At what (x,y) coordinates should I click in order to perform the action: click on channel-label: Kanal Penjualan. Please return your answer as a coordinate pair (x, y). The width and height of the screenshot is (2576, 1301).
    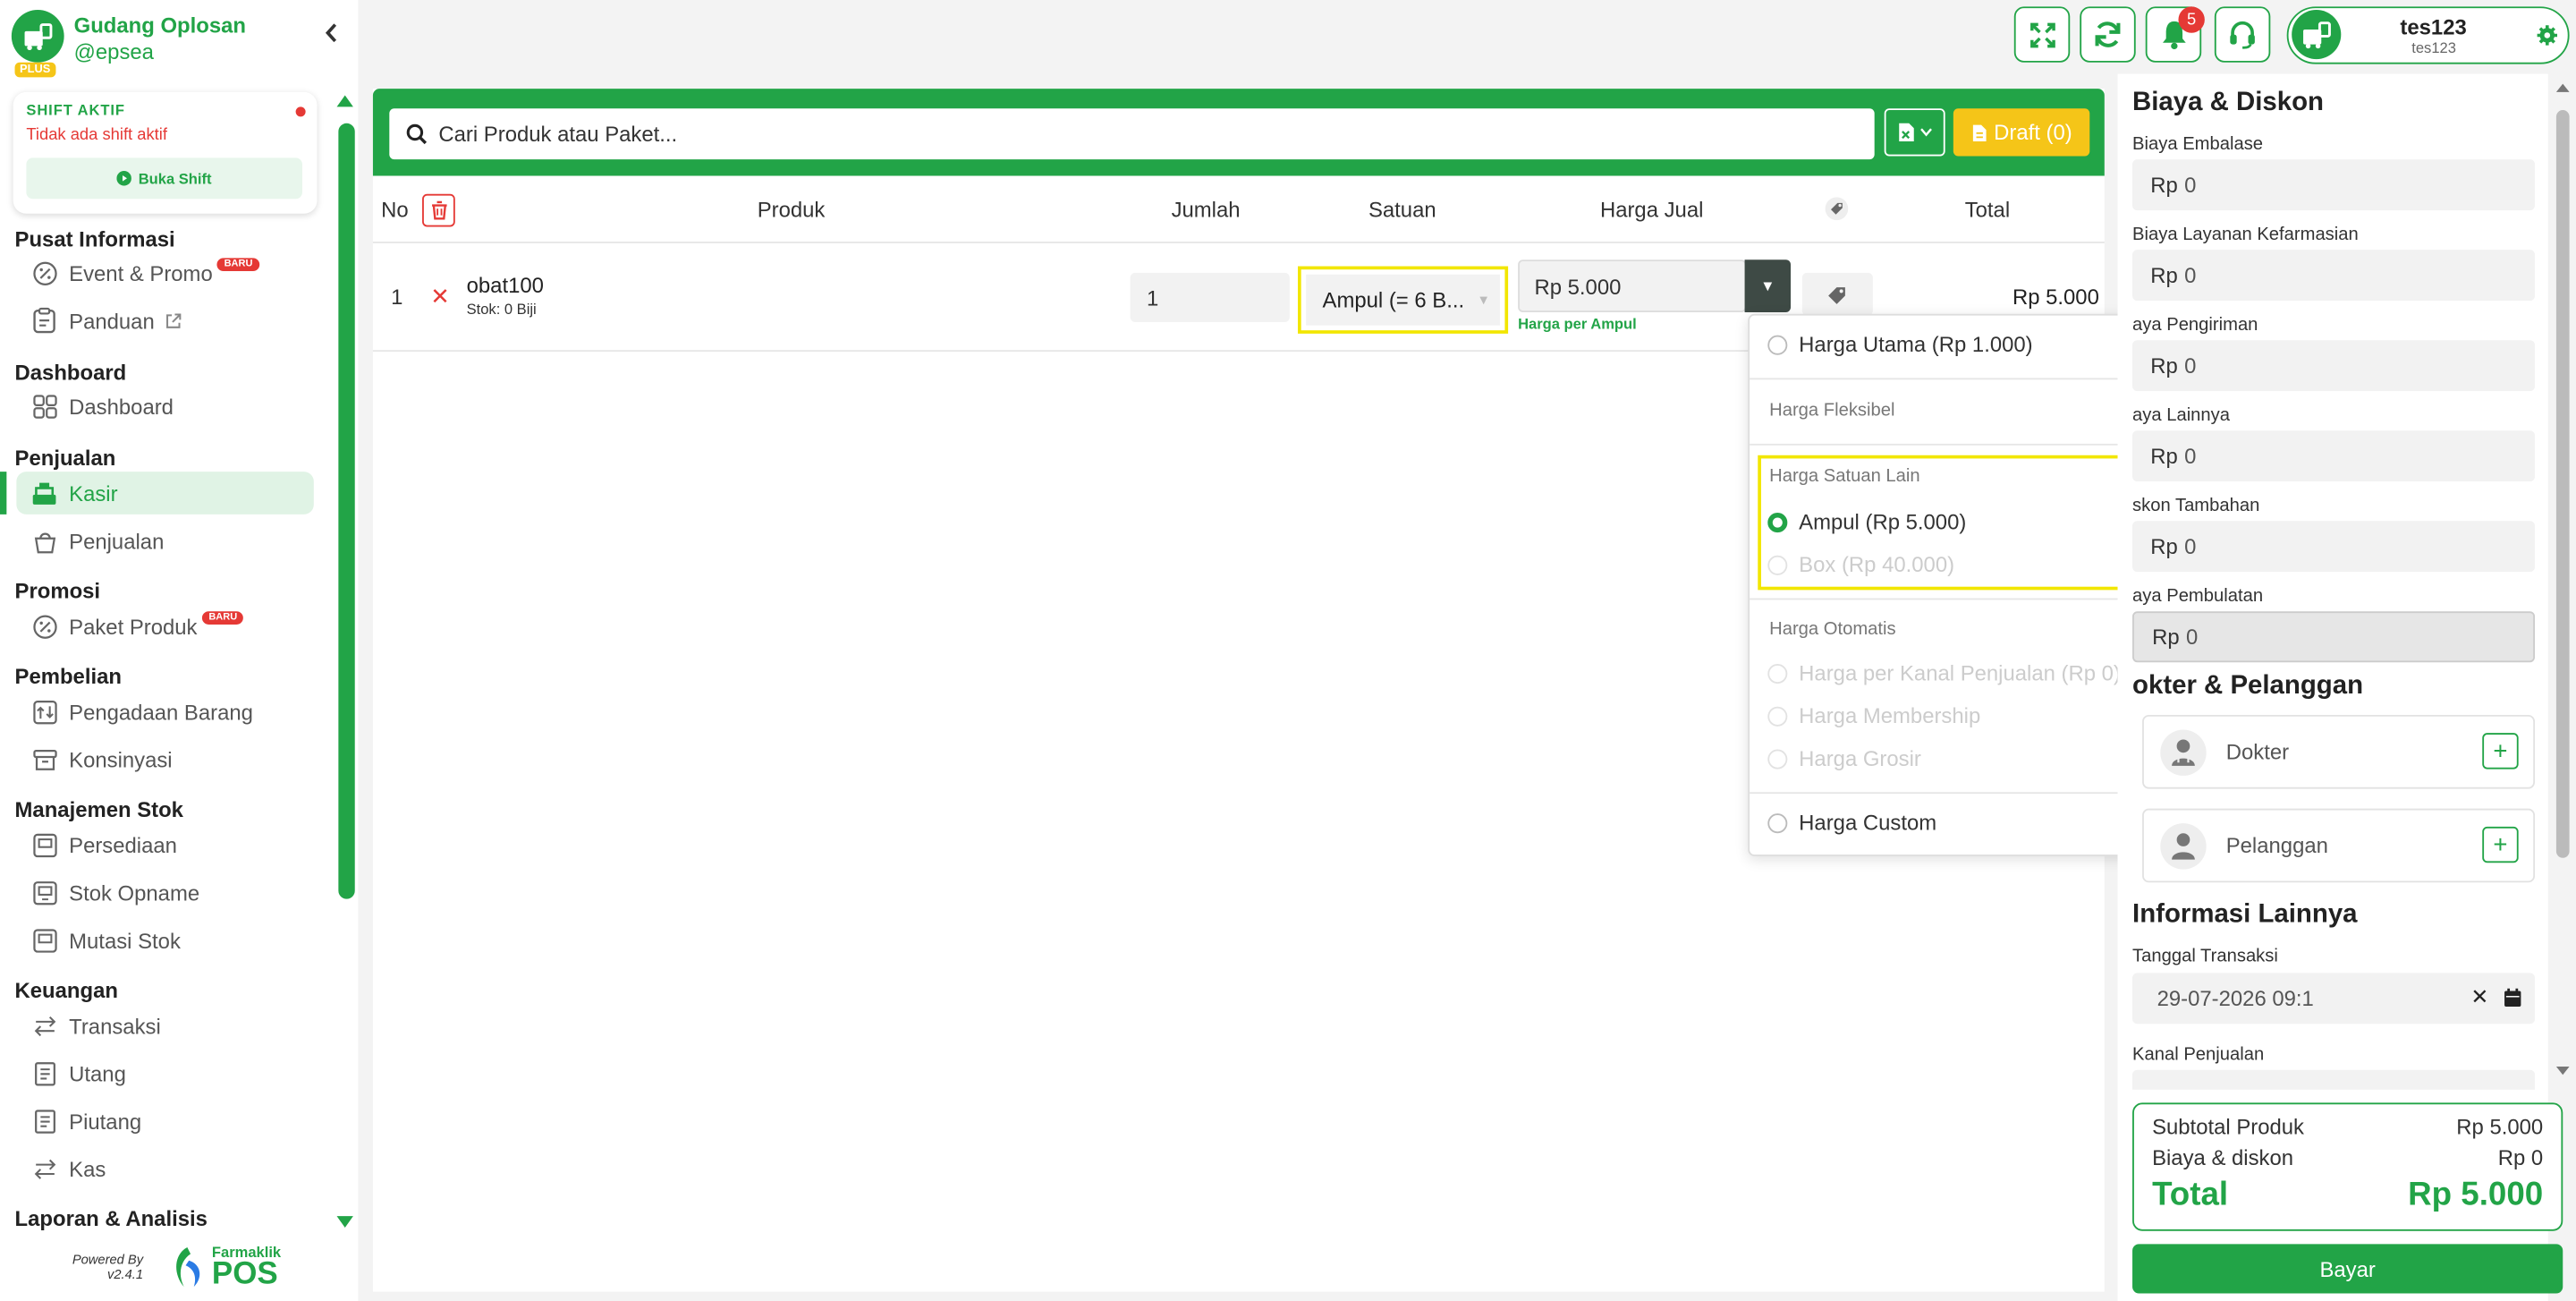
    Looking at the image, I should click on (2198, 1055).